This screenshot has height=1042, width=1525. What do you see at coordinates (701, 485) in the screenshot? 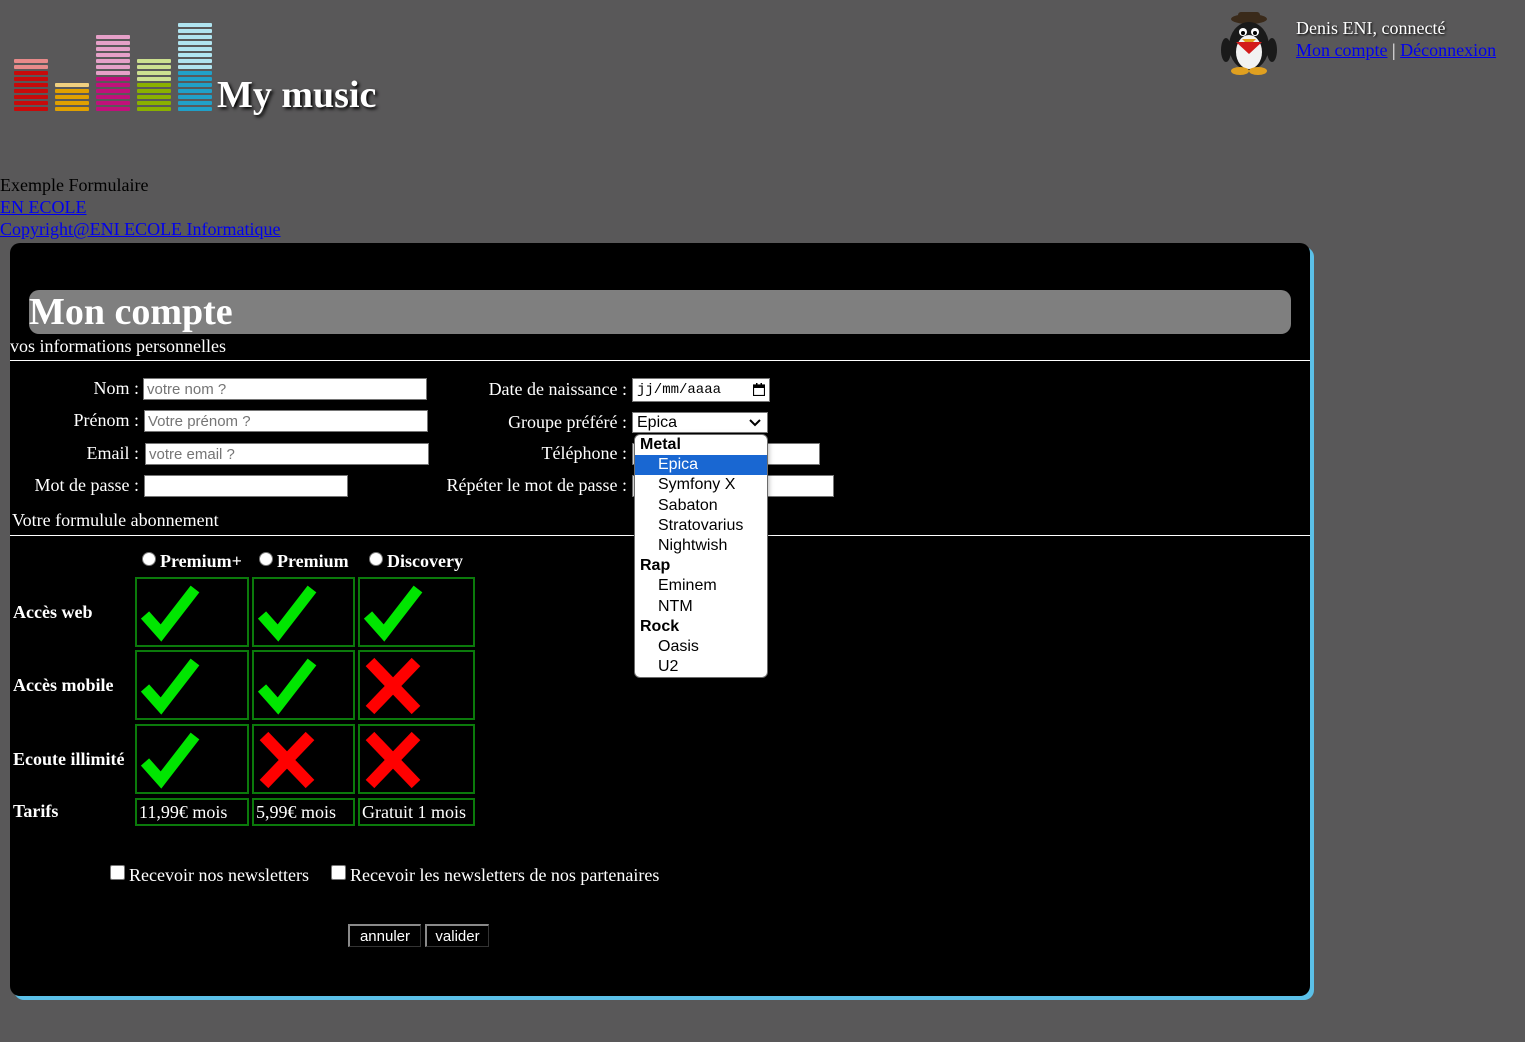
I see `dropdown-option: Symfony X` at bounding box center [701, 485].